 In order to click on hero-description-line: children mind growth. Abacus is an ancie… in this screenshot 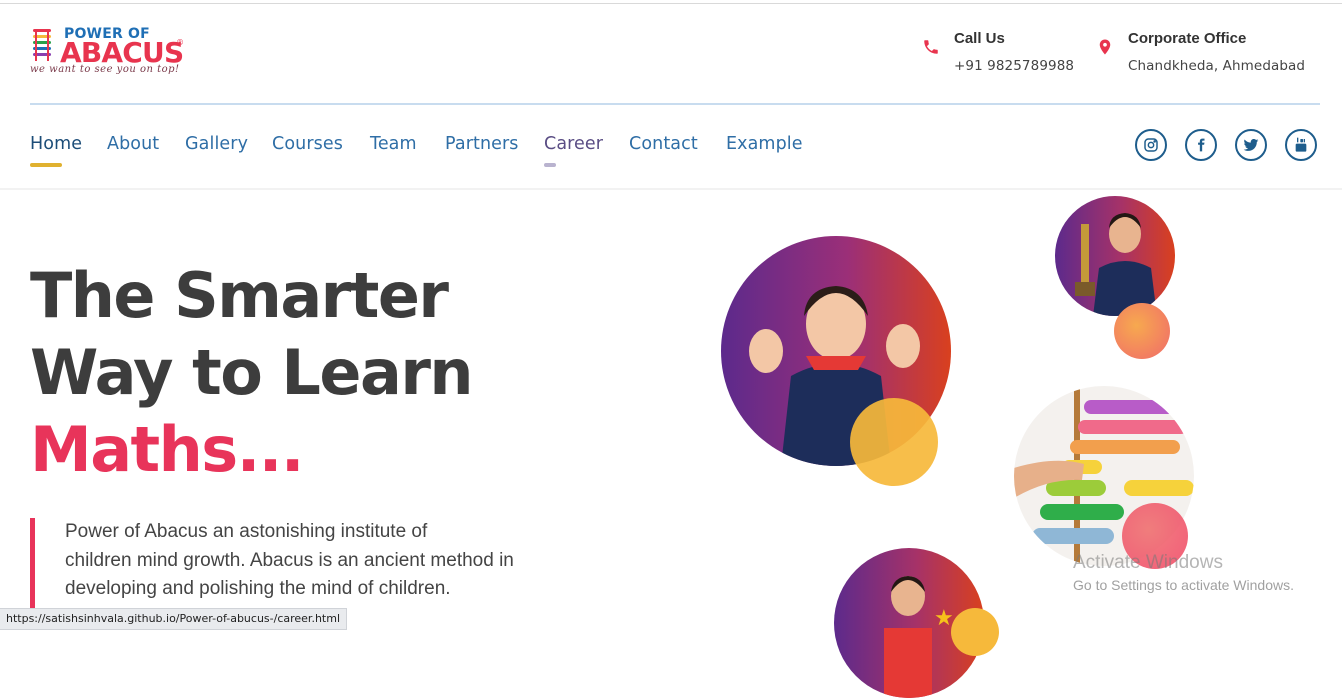, I will do `click(289, 560)`.